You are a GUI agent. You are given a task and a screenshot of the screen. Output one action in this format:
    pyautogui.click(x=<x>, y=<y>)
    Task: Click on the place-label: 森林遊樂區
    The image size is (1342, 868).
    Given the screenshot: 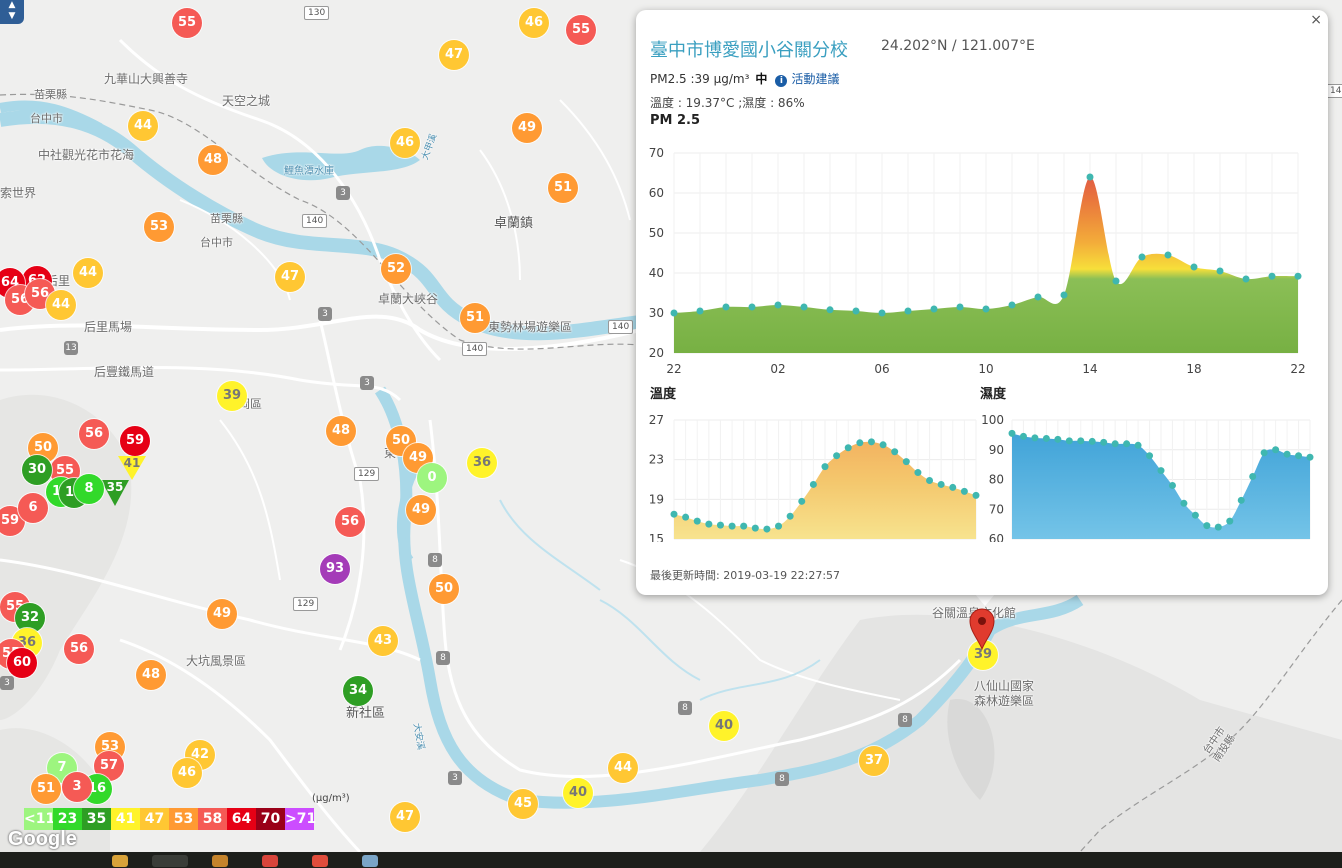 What is the action you would take?
    pyautogui.click(x=1004, y=701)
    